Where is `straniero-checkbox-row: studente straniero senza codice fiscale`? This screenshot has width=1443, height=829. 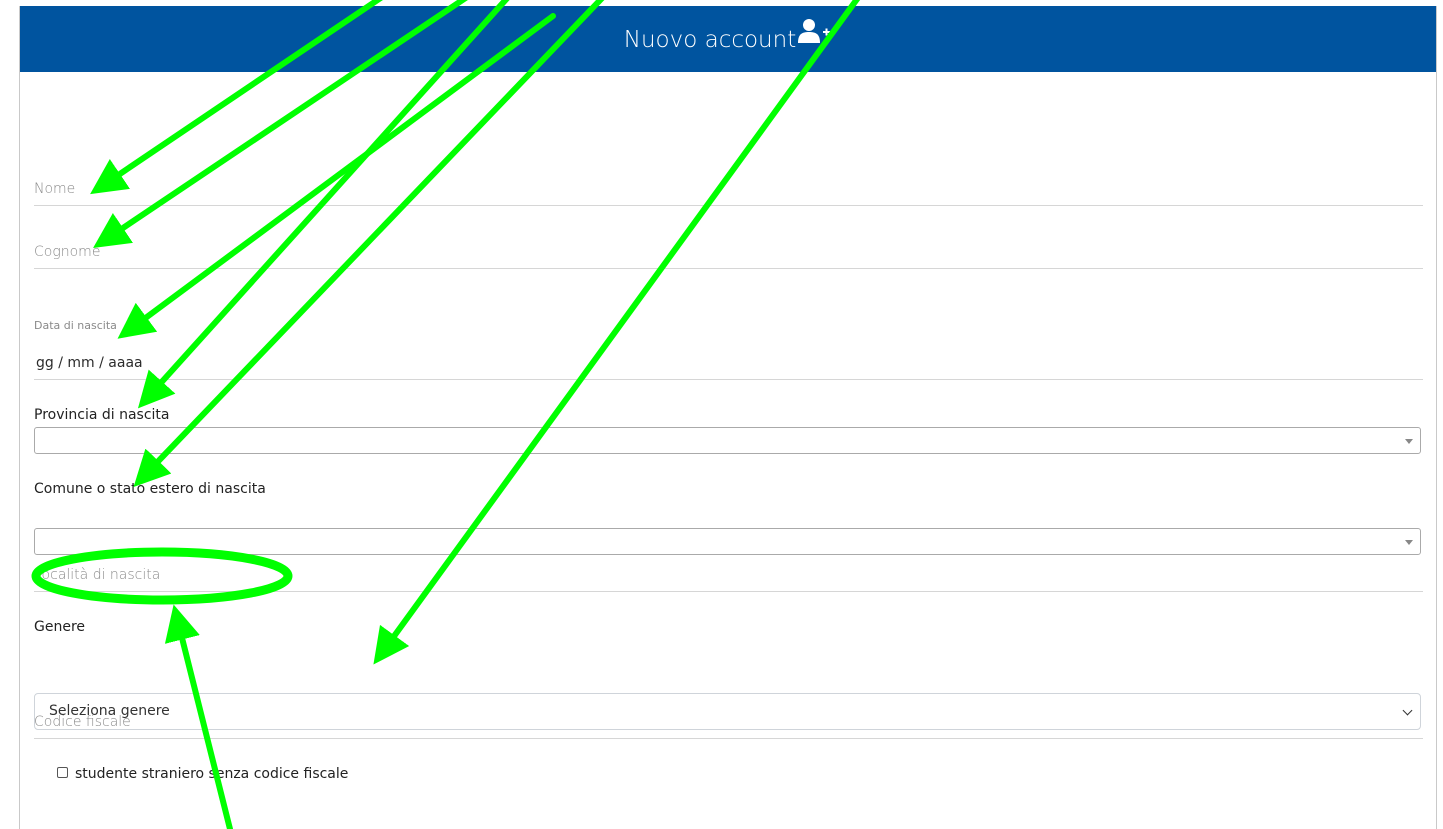 straniero-checkbox-row: studente straniero senza codice fiscale is located at coordinates (202, 774).